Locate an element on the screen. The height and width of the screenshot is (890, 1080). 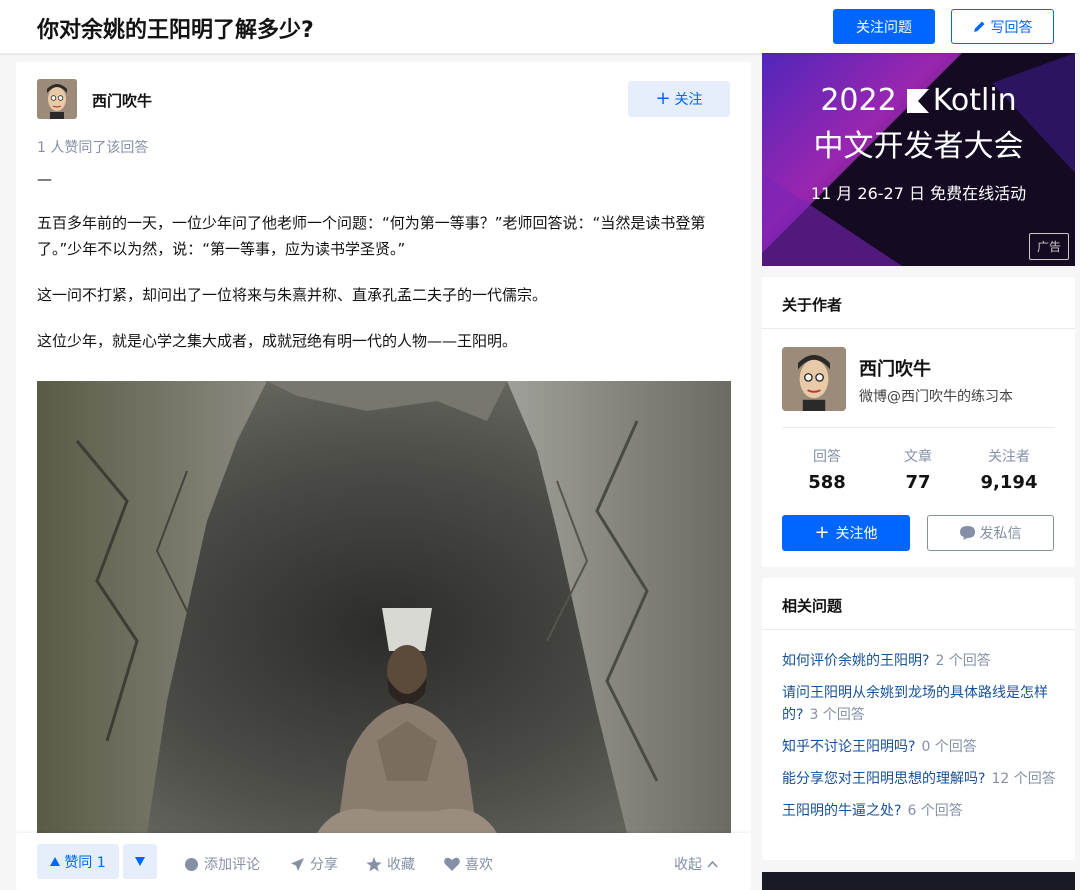
question-title: 你对余姚的王阳明了解多少? is located at coordinates (175, 28).